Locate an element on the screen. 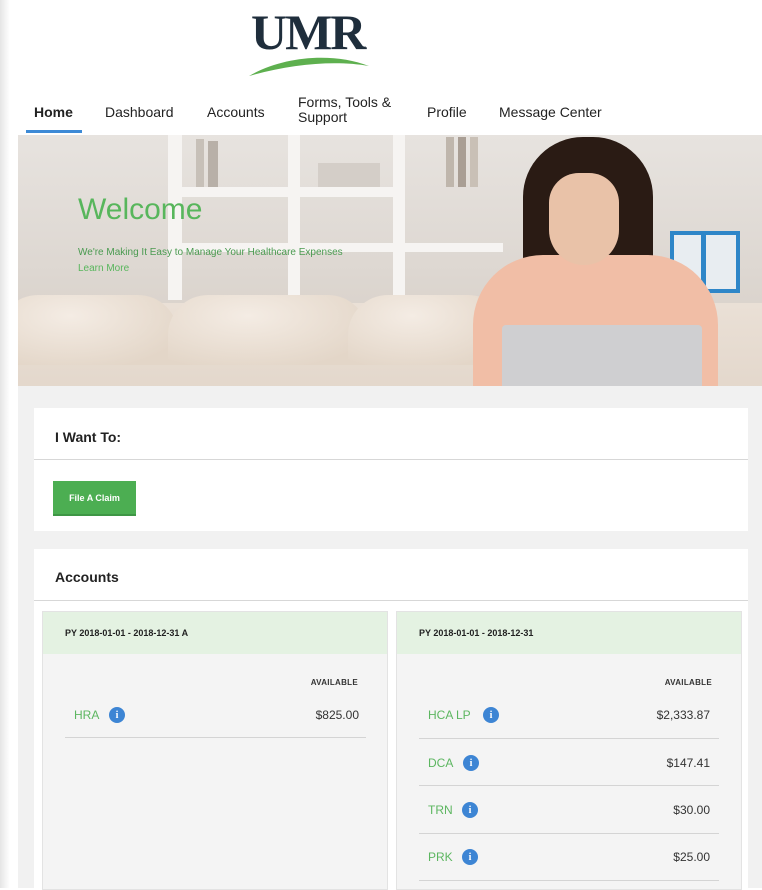  account-plan-header: PY 2018-01-01 - 2018-12-31 A is located at coordinates (215, 633).